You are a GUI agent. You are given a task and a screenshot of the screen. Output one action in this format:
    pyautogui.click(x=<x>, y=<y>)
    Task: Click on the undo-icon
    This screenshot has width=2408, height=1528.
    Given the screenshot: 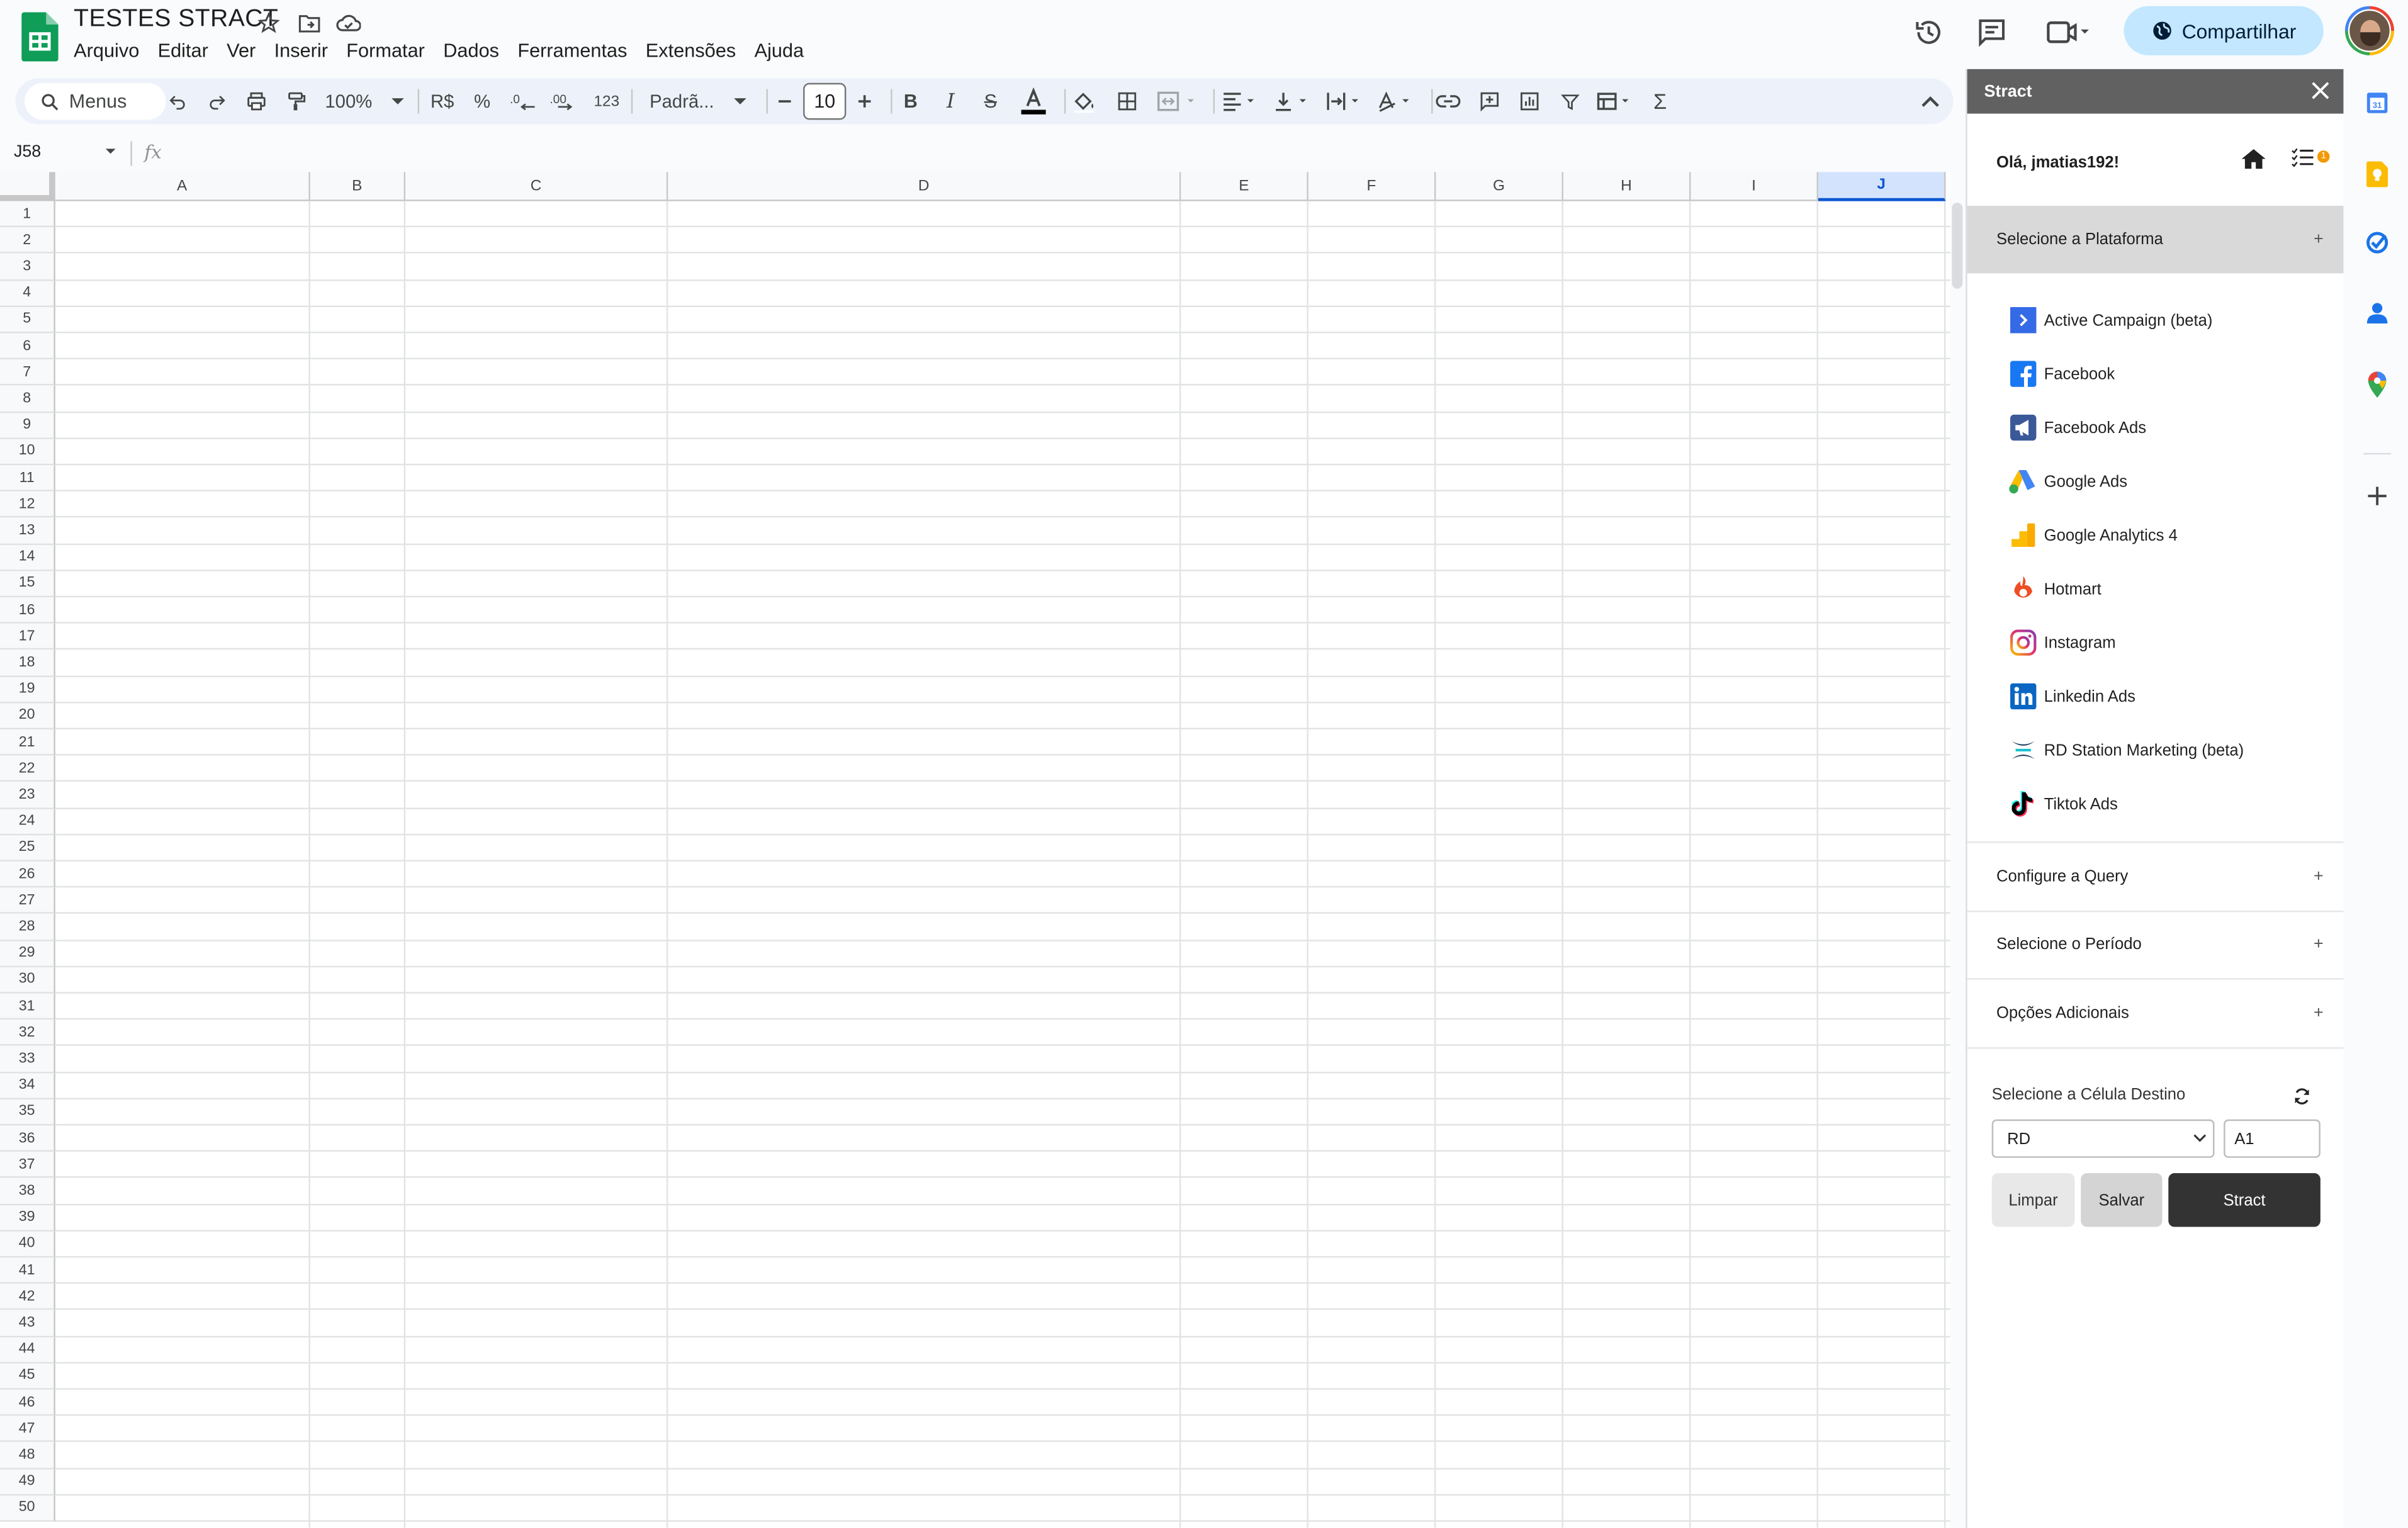 What is the action you would take?
    pyautogui.click(x=176, y=102)
    